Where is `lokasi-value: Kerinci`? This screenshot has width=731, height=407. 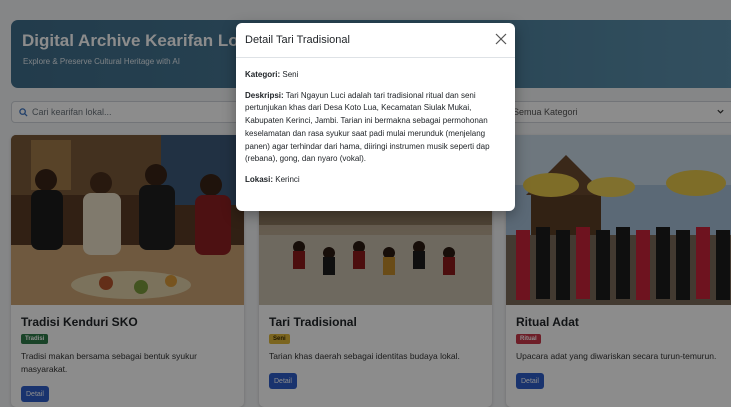
lokasi-value: Kerinci is located at coordinates (287, 179).